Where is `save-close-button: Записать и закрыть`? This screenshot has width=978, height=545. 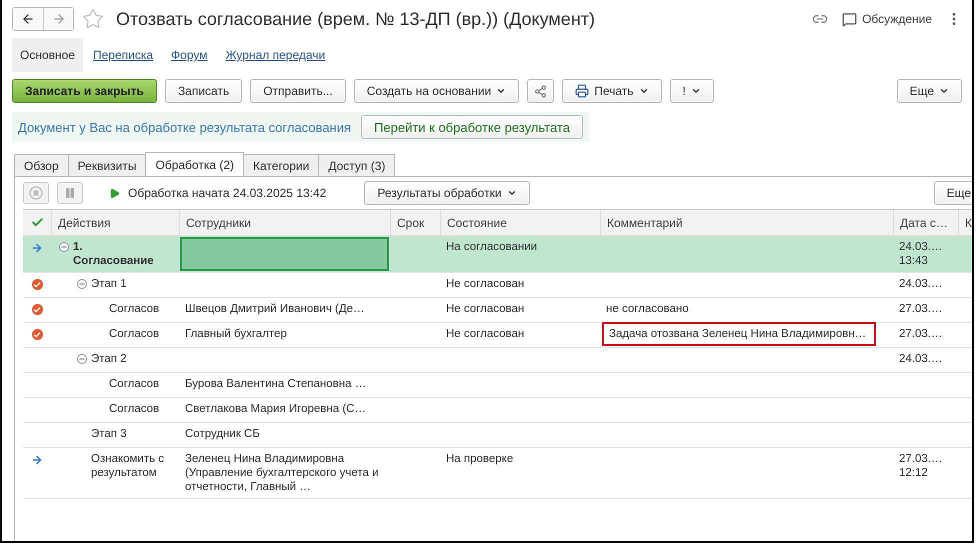
save-close-button: Записать и закрыть is located at coordinates (84, 91).